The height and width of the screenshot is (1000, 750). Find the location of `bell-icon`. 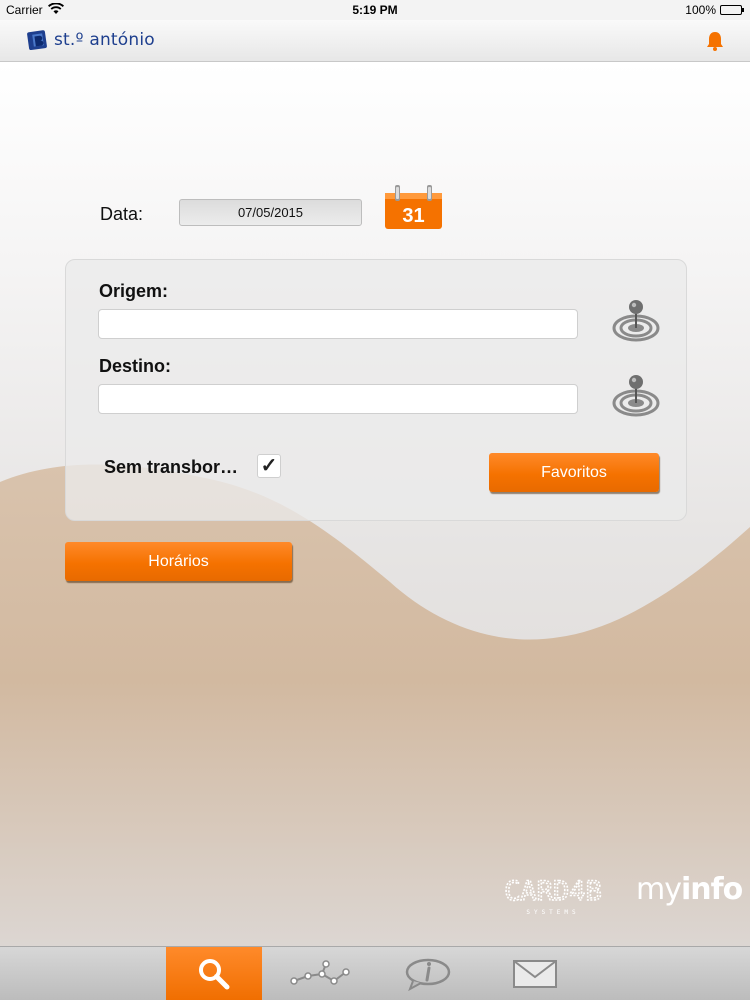

bell-icon is located at coordinates (715, 41).